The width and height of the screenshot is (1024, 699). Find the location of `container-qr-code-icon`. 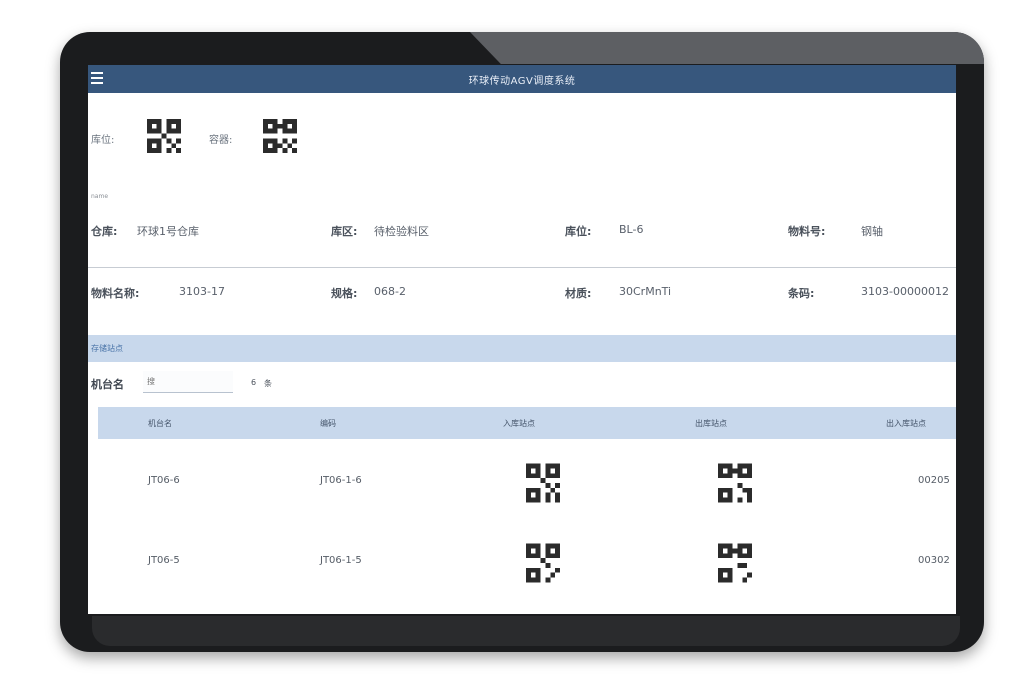

container-qr-code-icon is located at coordinates (280, 136).